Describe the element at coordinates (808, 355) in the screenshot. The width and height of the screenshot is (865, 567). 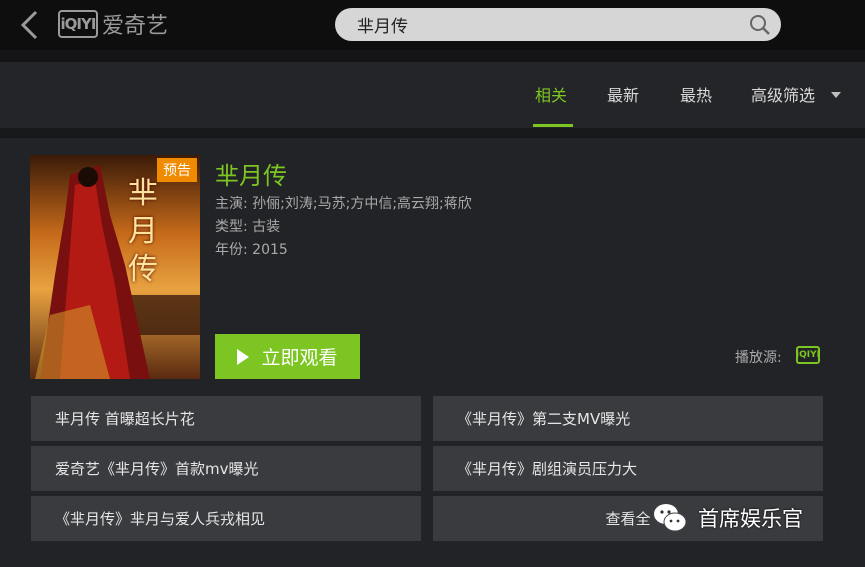
I see `source-iqiyi-icon: iQIYI` at that location.